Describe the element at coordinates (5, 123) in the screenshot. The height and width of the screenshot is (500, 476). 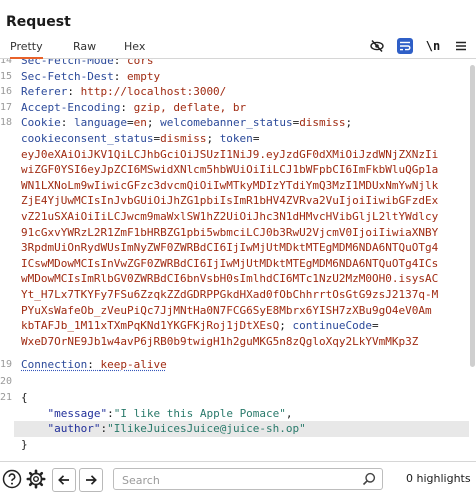
I see `line-number: 18` at that location.